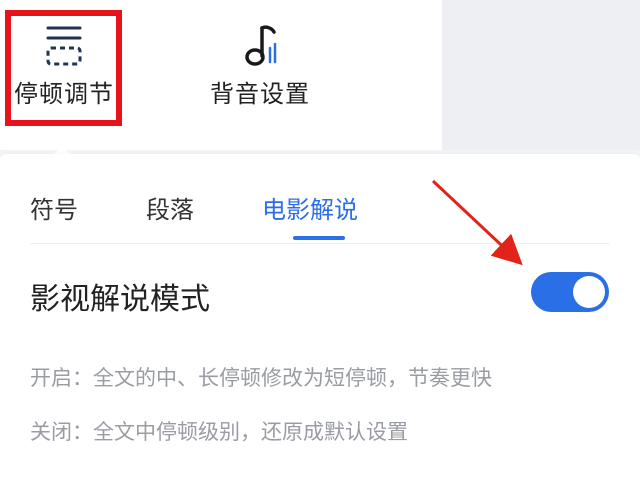 This screenshot has width=640, height=480. What do you see at coordinates (310, 207) in the screenshot?
I see `tab-movie-commentary: 电影解说` at bounding box center [310, 207].